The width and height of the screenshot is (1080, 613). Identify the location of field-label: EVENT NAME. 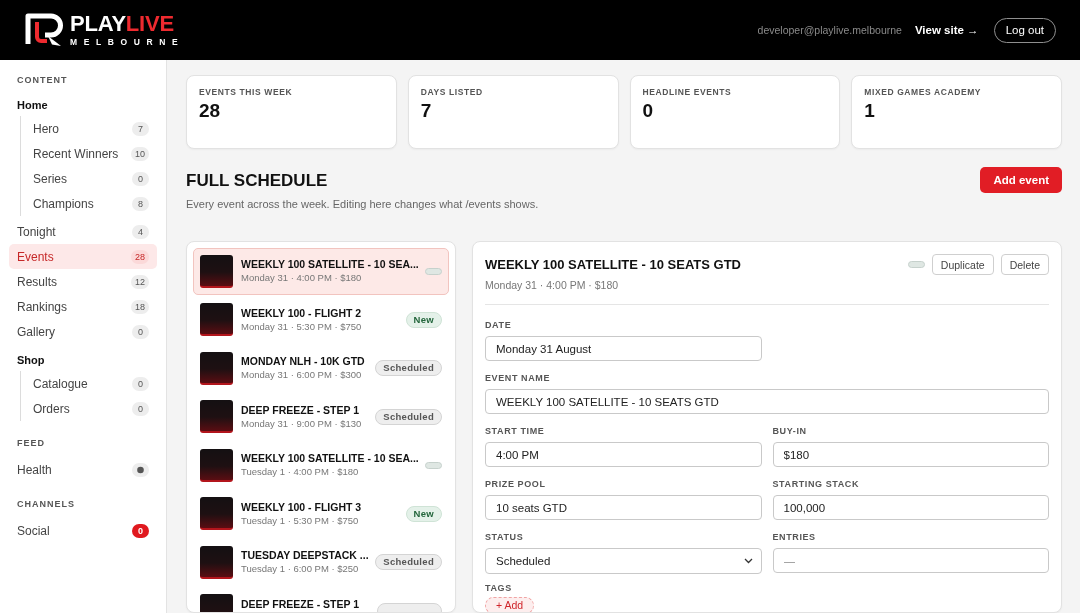
(518, 378).